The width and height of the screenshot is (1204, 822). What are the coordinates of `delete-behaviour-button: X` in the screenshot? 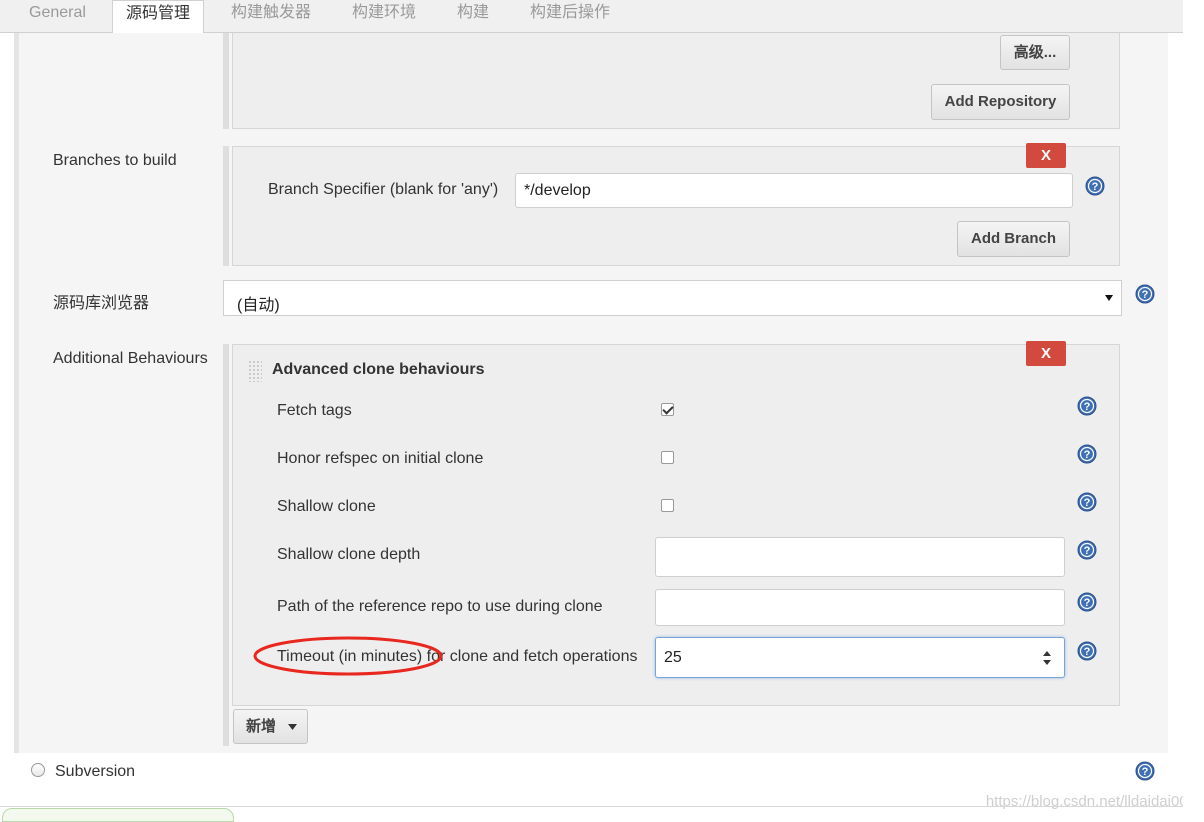 It's located at (1046, 353).